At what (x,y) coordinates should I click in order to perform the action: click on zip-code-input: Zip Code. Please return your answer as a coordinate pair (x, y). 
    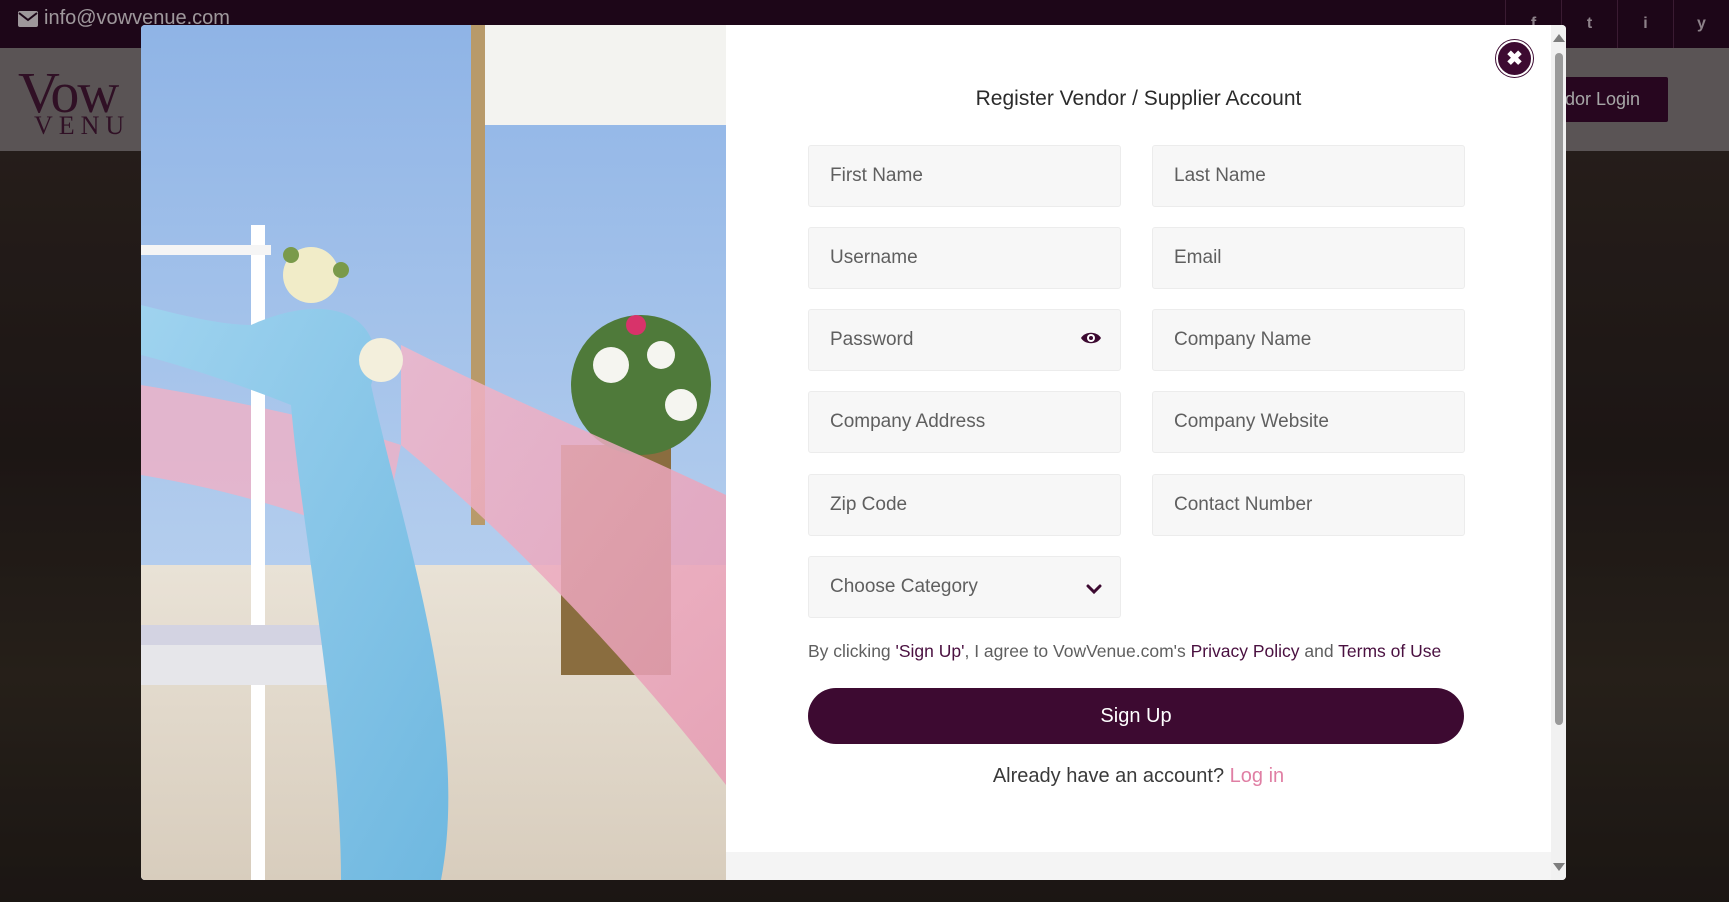
    Looking at the image, I should click on (964, 505).